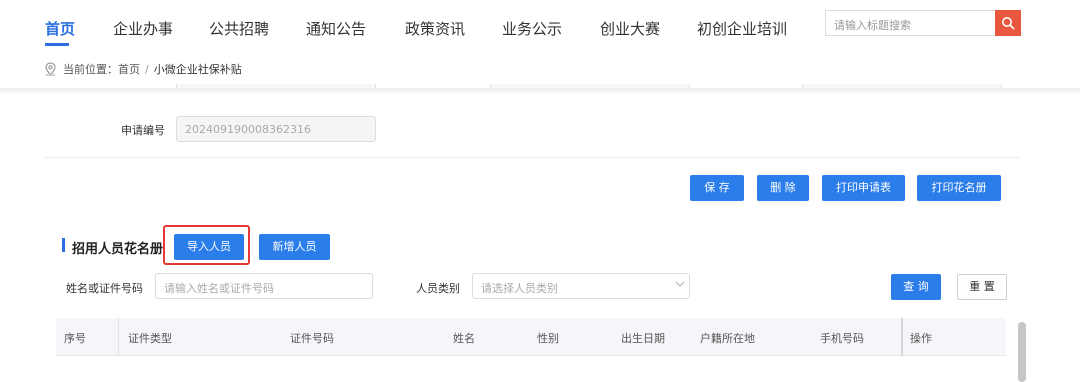 Image resolution: width=1080 pixels, height=382 pixels. What do you see at coordinates (75, 338) in the screenshot?
I see `col-header-index: 序号` at bounding box center [75, 338].